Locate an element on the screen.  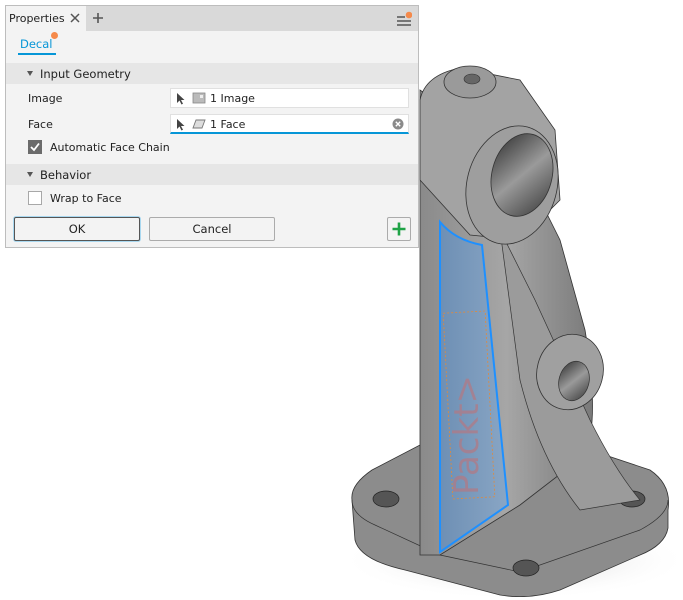
image-selector: 1 Image is located at coordinates (289, 98).